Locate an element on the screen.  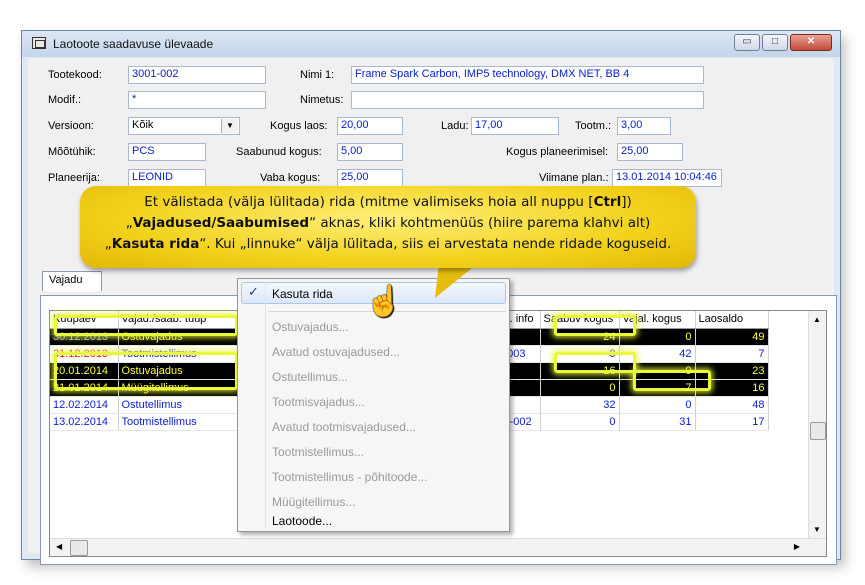
menu-gutter is located at coordinates (265, 405).